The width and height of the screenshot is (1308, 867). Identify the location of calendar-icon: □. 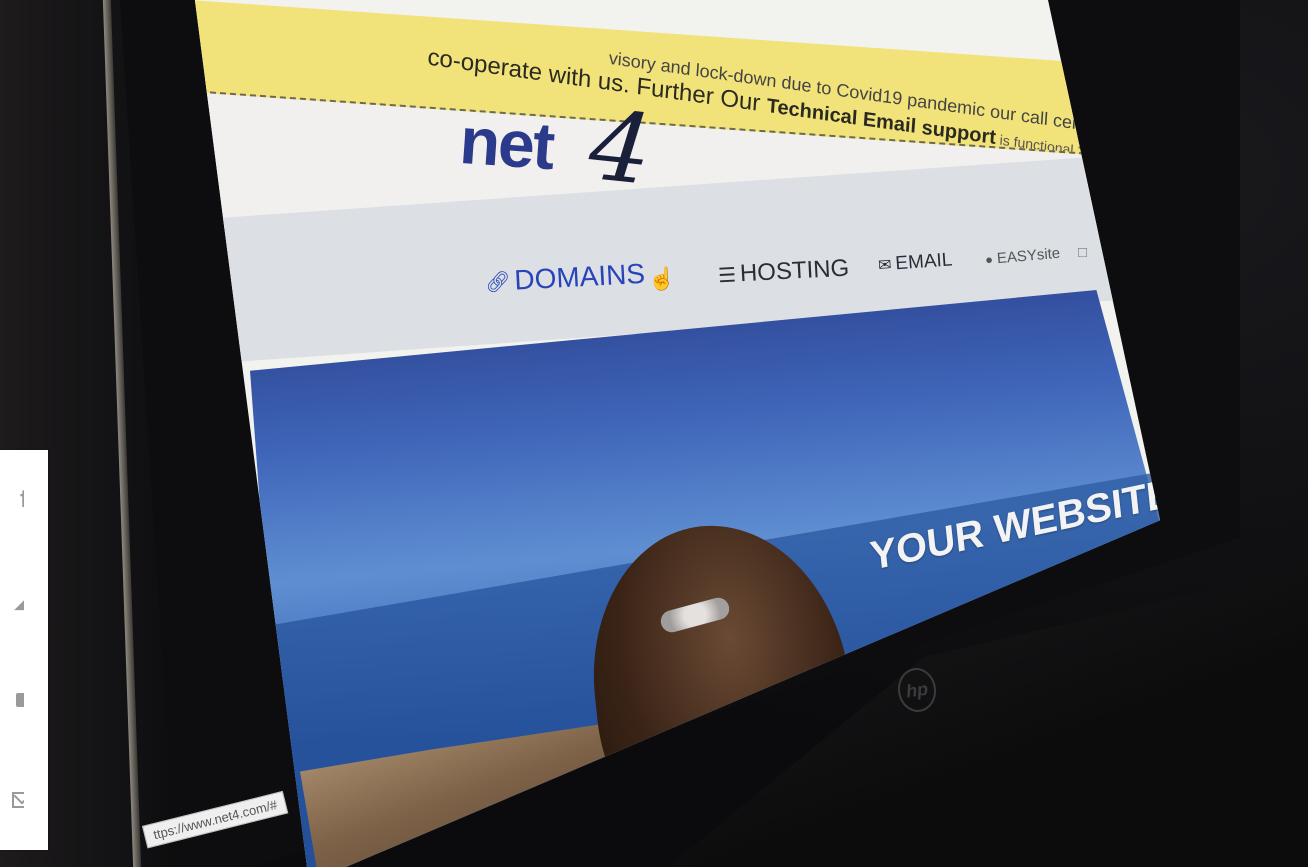
(1083, 252).